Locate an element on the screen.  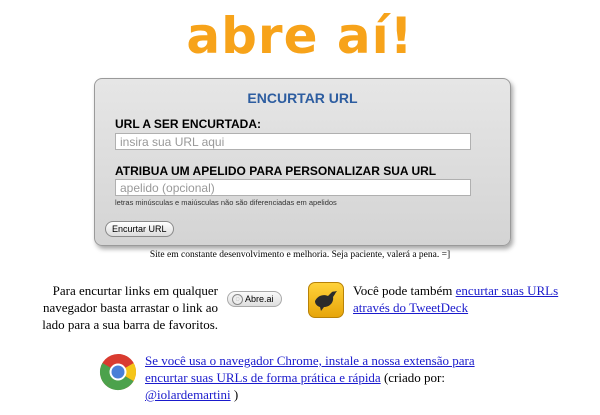
url-input is located at coordinates (293, 141).